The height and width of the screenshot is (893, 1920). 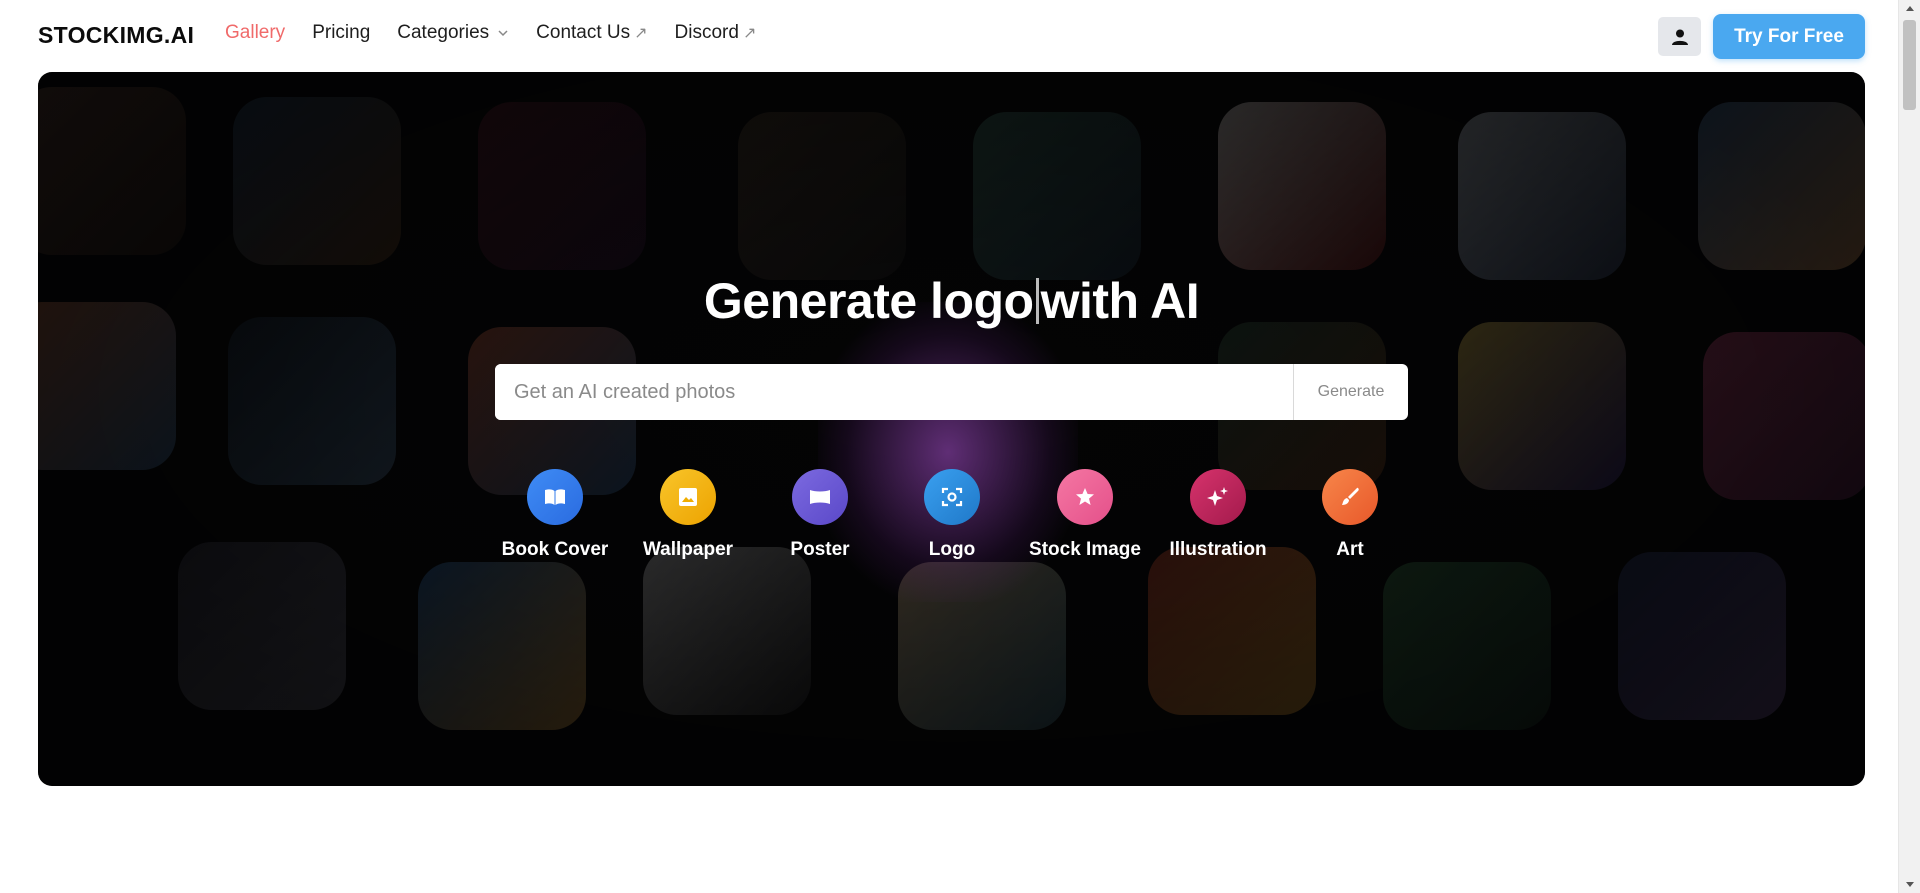 I want to click on focus-icon, so click(x=952, y=497).